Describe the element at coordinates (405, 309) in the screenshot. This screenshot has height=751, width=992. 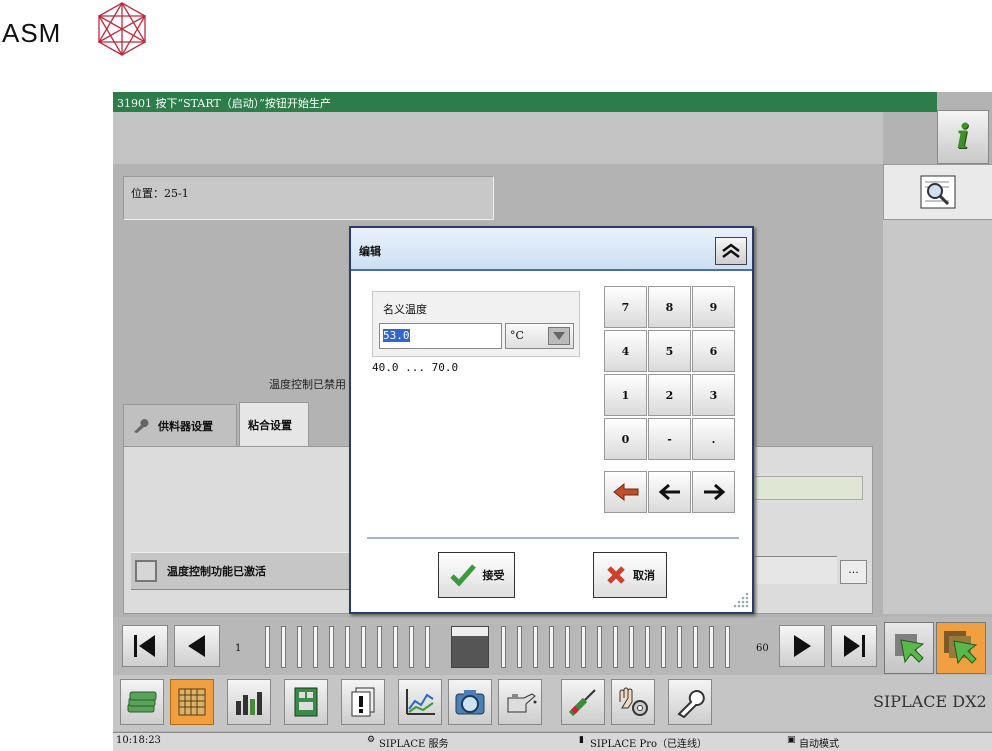
I see `field-label: 名义温度` at that location.